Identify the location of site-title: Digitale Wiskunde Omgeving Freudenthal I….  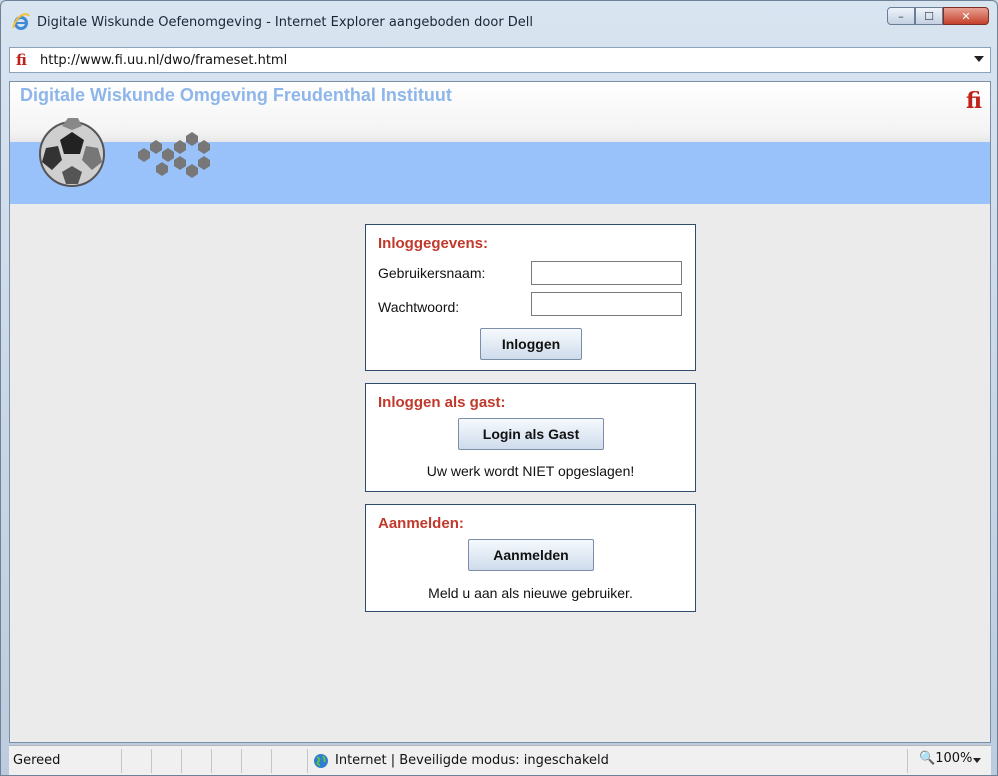
(236, 95).